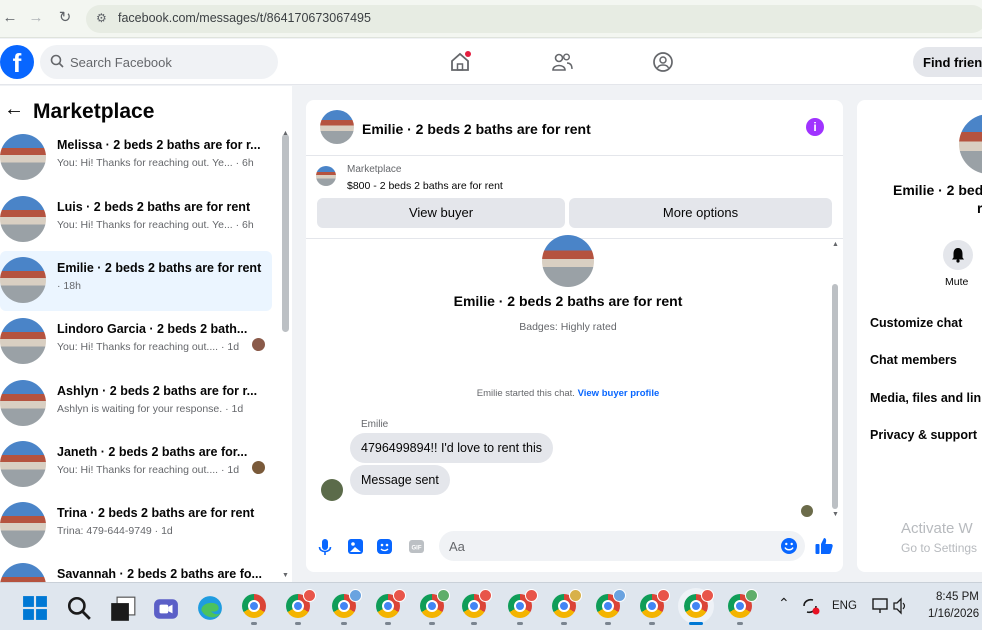  What do you see at coordinates (154, 207) in the screenshot?
I see `conversation-name: Luis · 2 beds 2 baths are for rent` at bounding box center [154, 207].